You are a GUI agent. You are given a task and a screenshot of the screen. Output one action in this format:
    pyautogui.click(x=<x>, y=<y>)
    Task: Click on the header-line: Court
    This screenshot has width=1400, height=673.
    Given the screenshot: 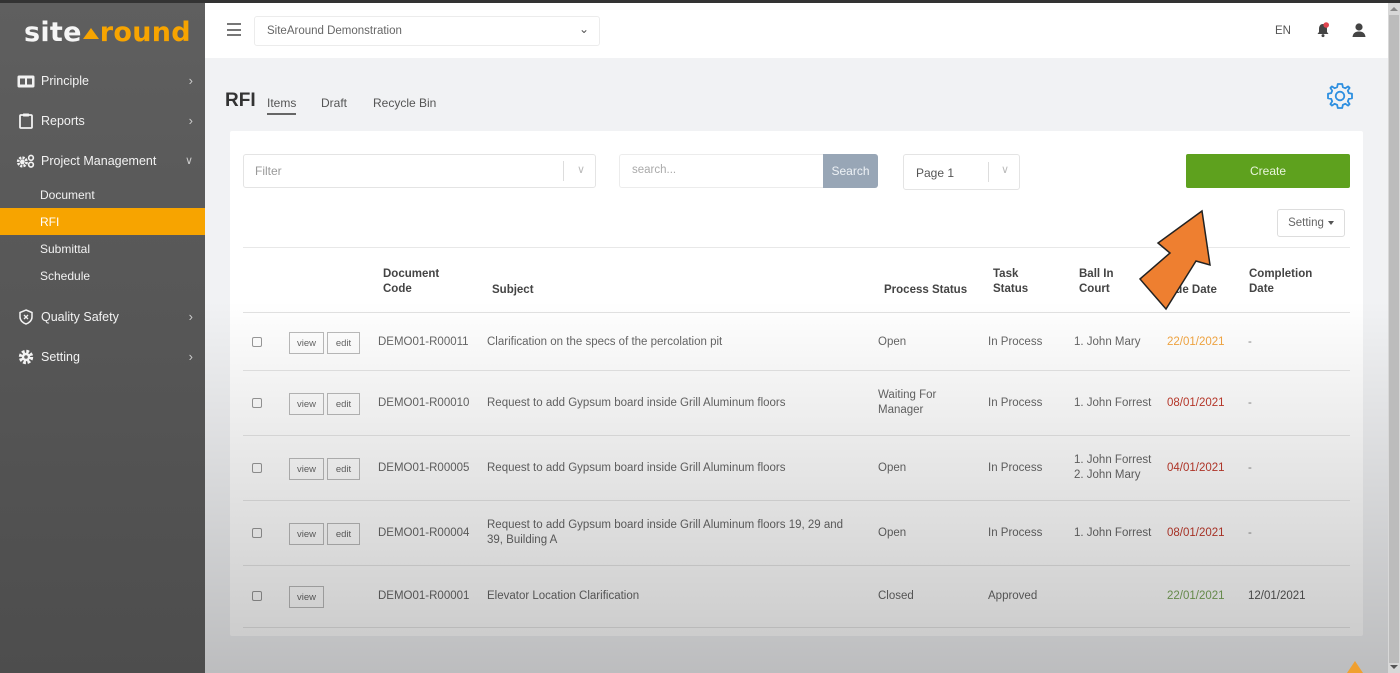 What is the action you would take?
    pyautogui.click(x=1094, y=289)
    